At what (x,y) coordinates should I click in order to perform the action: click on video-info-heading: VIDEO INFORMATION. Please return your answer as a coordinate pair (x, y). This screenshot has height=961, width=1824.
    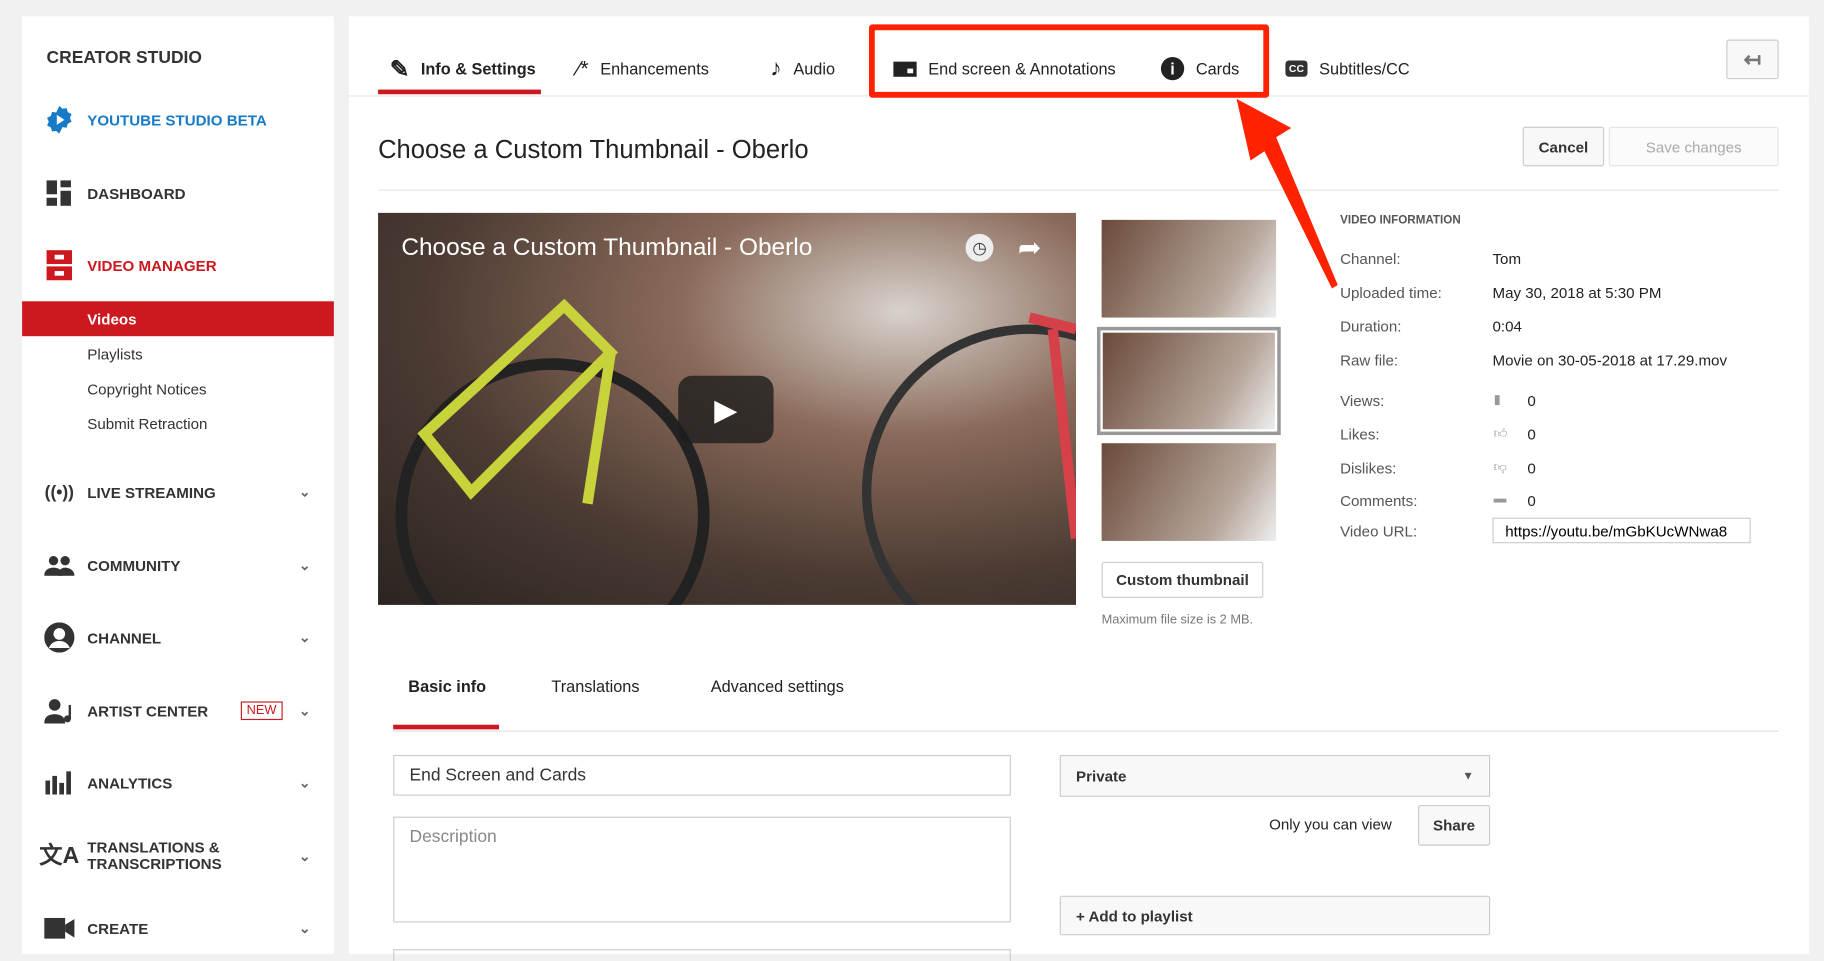
    Looking at the image, I should click on (1400, 220).